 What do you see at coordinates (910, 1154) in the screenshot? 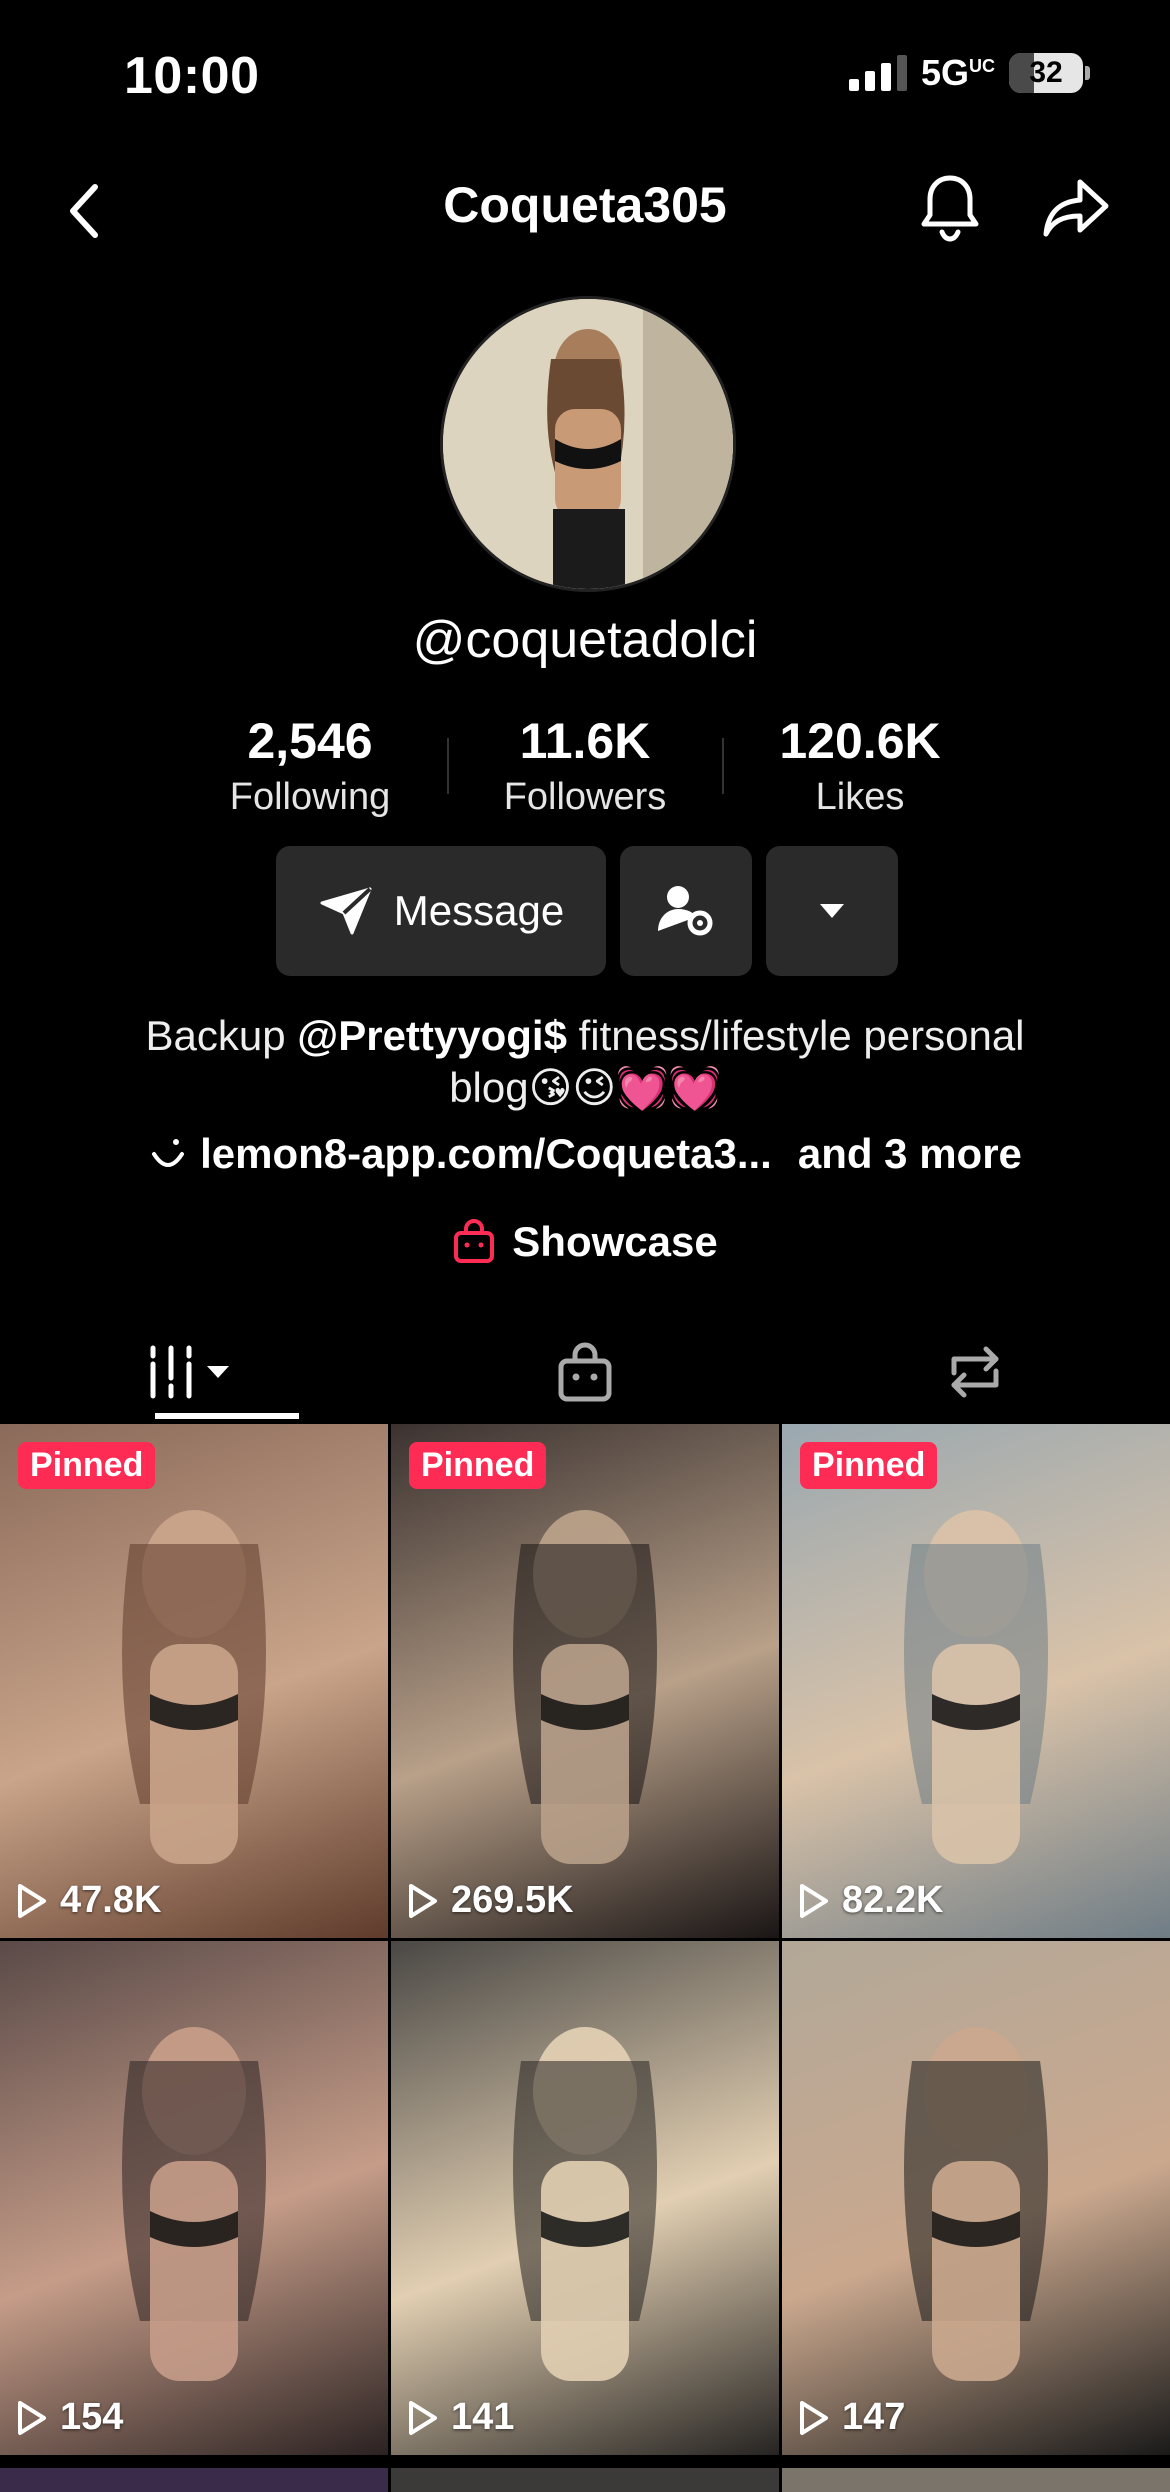
I see `link-more: and 3 more` at bounding box center [910, 1154].